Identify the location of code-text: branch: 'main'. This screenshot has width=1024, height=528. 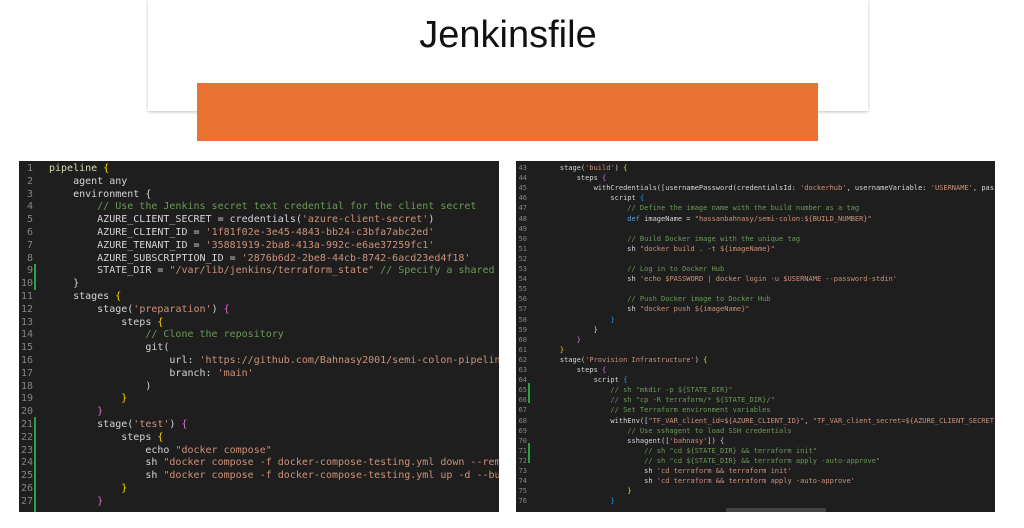
(151, 374).